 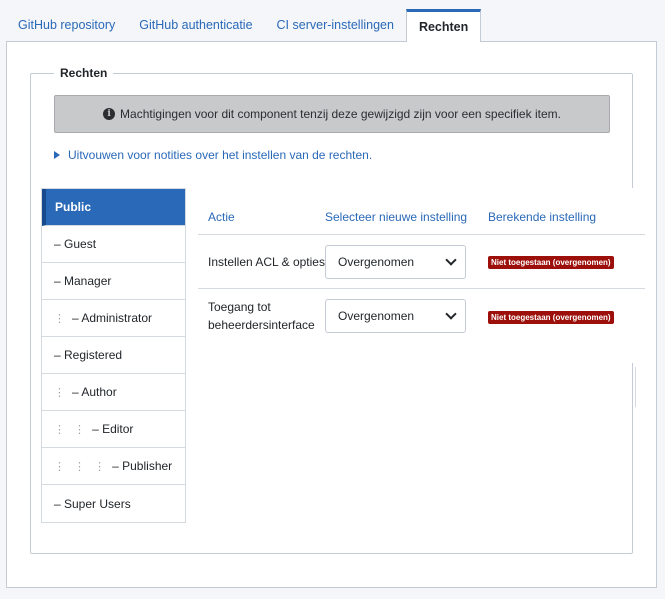 What do you see at coordinates (221, 217) in the screenshot?
I see `header-action: Actie` at bounding box center [221, 217].